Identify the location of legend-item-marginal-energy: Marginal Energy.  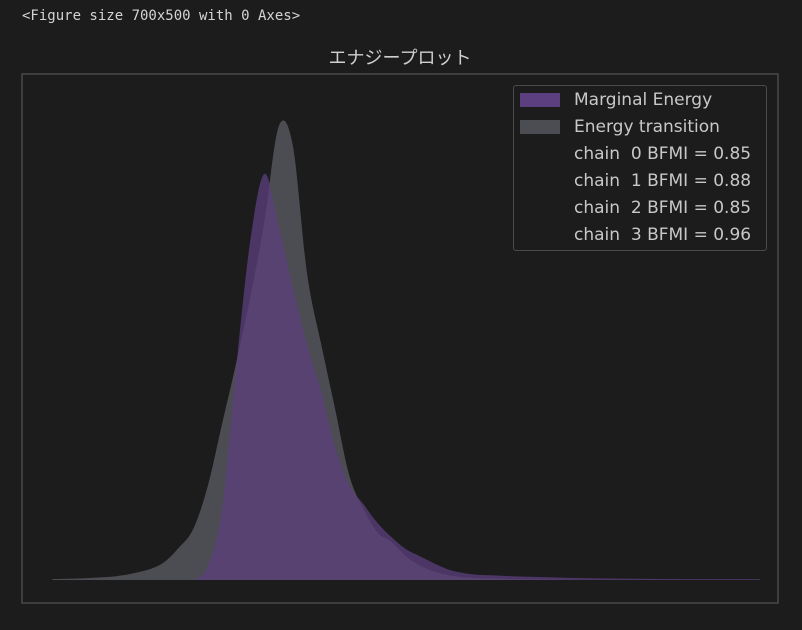
(616, 100).